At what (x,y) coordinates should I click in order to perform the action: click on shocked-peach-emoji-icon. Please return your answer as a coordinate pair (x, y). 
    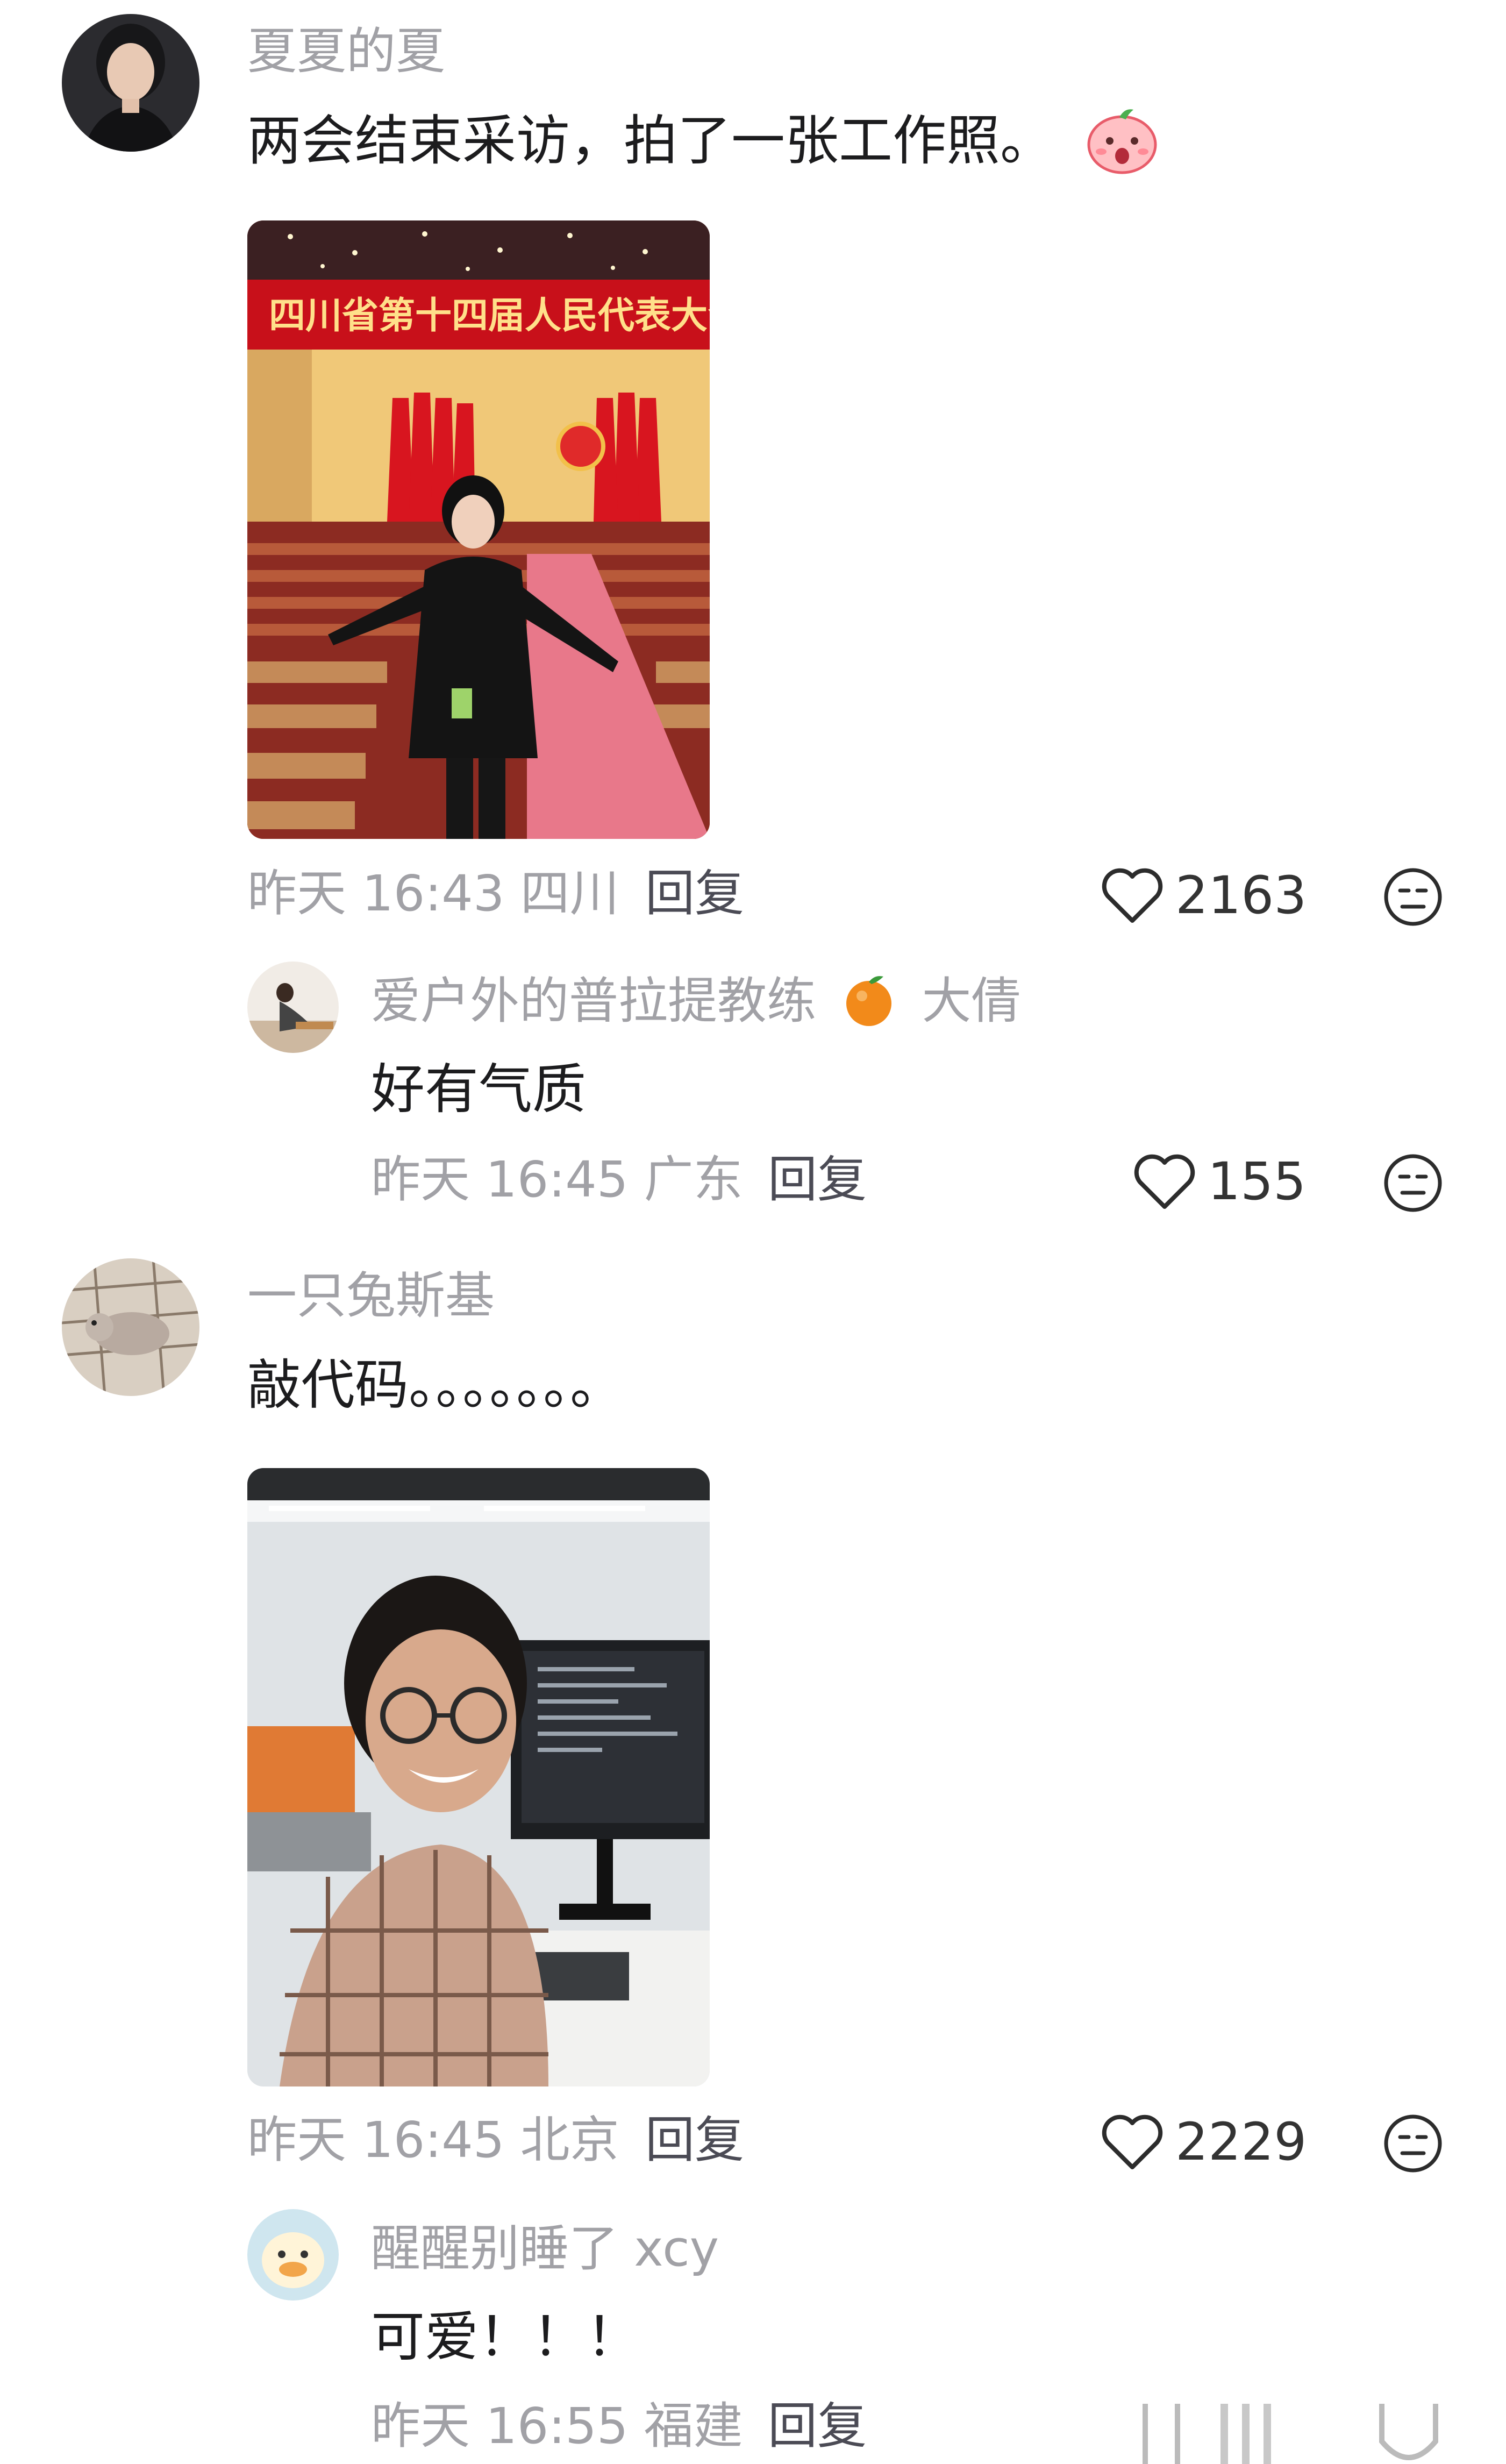
    Looking at the image, I should click on (1122, 141).